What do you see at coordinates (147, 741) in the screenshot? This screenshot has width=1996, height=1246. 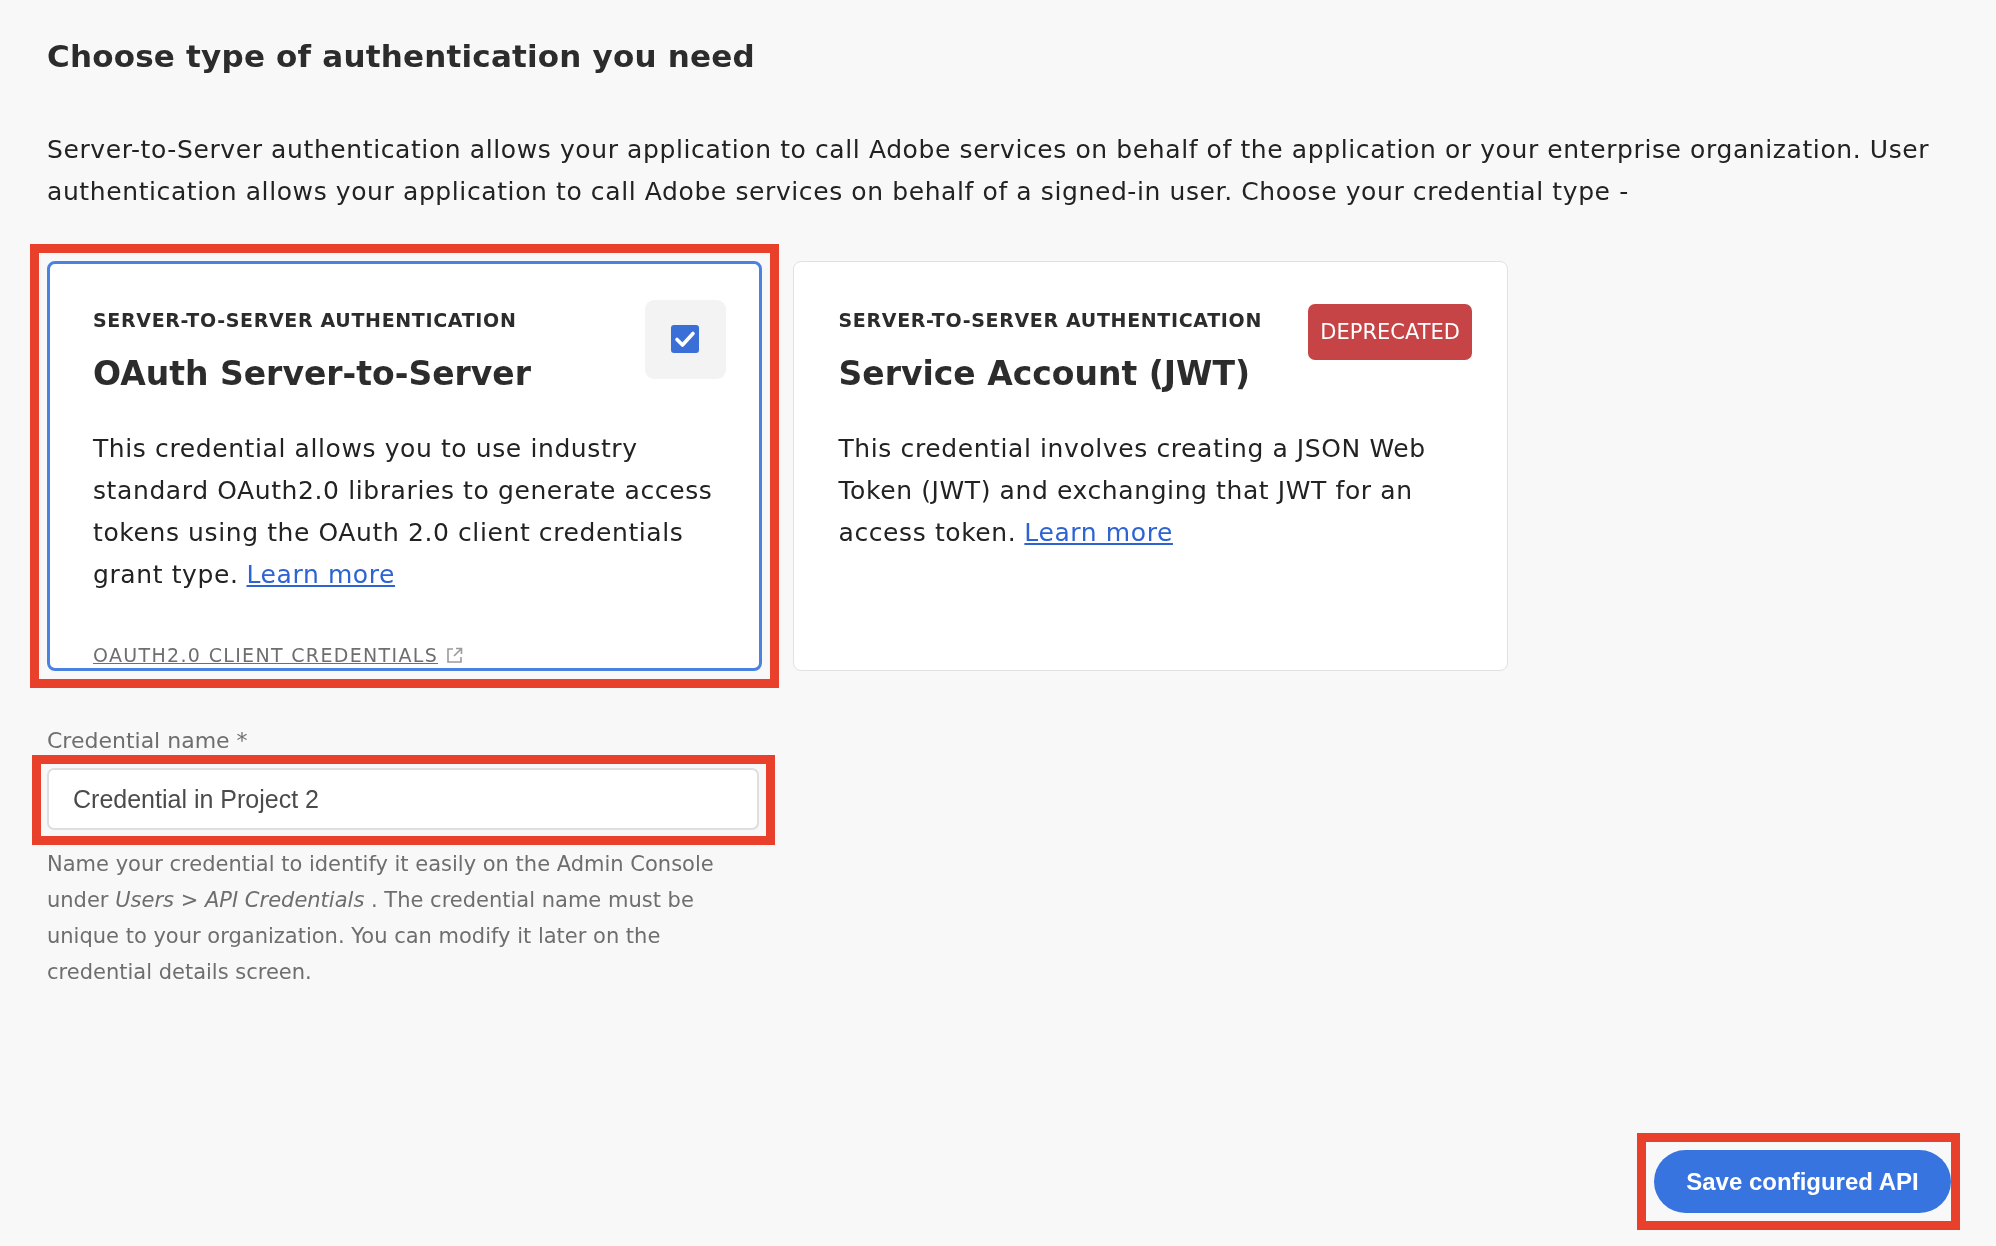 I see `field-label: Credential name *` at bounding box center [147, 741].